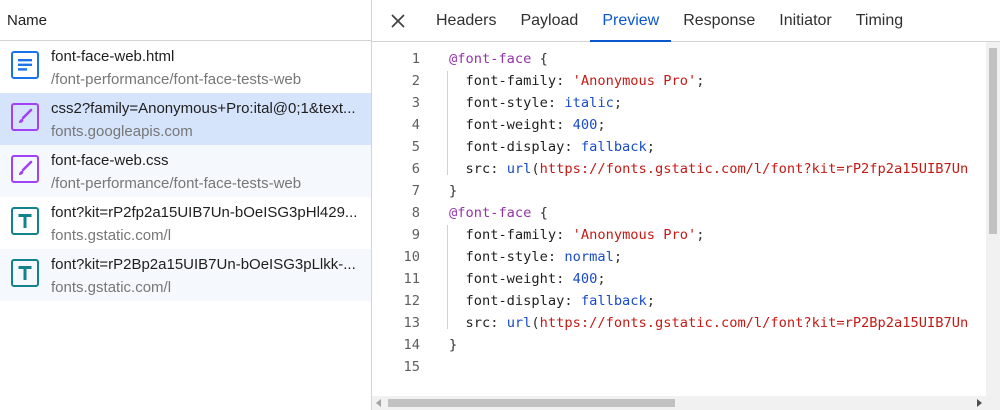  I want to click on vertical-scrollbar, so click(993, 226).